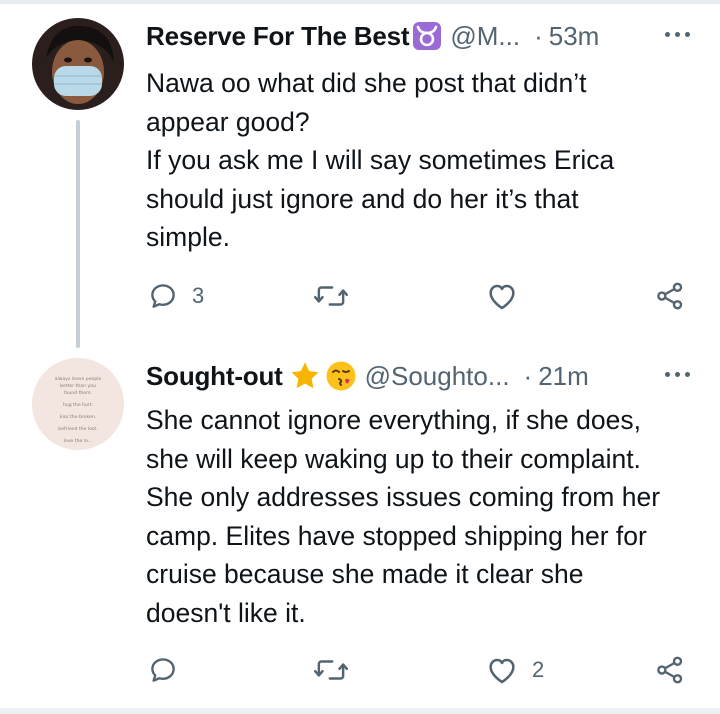 This screenshot has width=720, height=714. Describe the element at coordinates (365, 574) in the screenshot. I see `tweet-line: cruise because she made it clear she` at that location.